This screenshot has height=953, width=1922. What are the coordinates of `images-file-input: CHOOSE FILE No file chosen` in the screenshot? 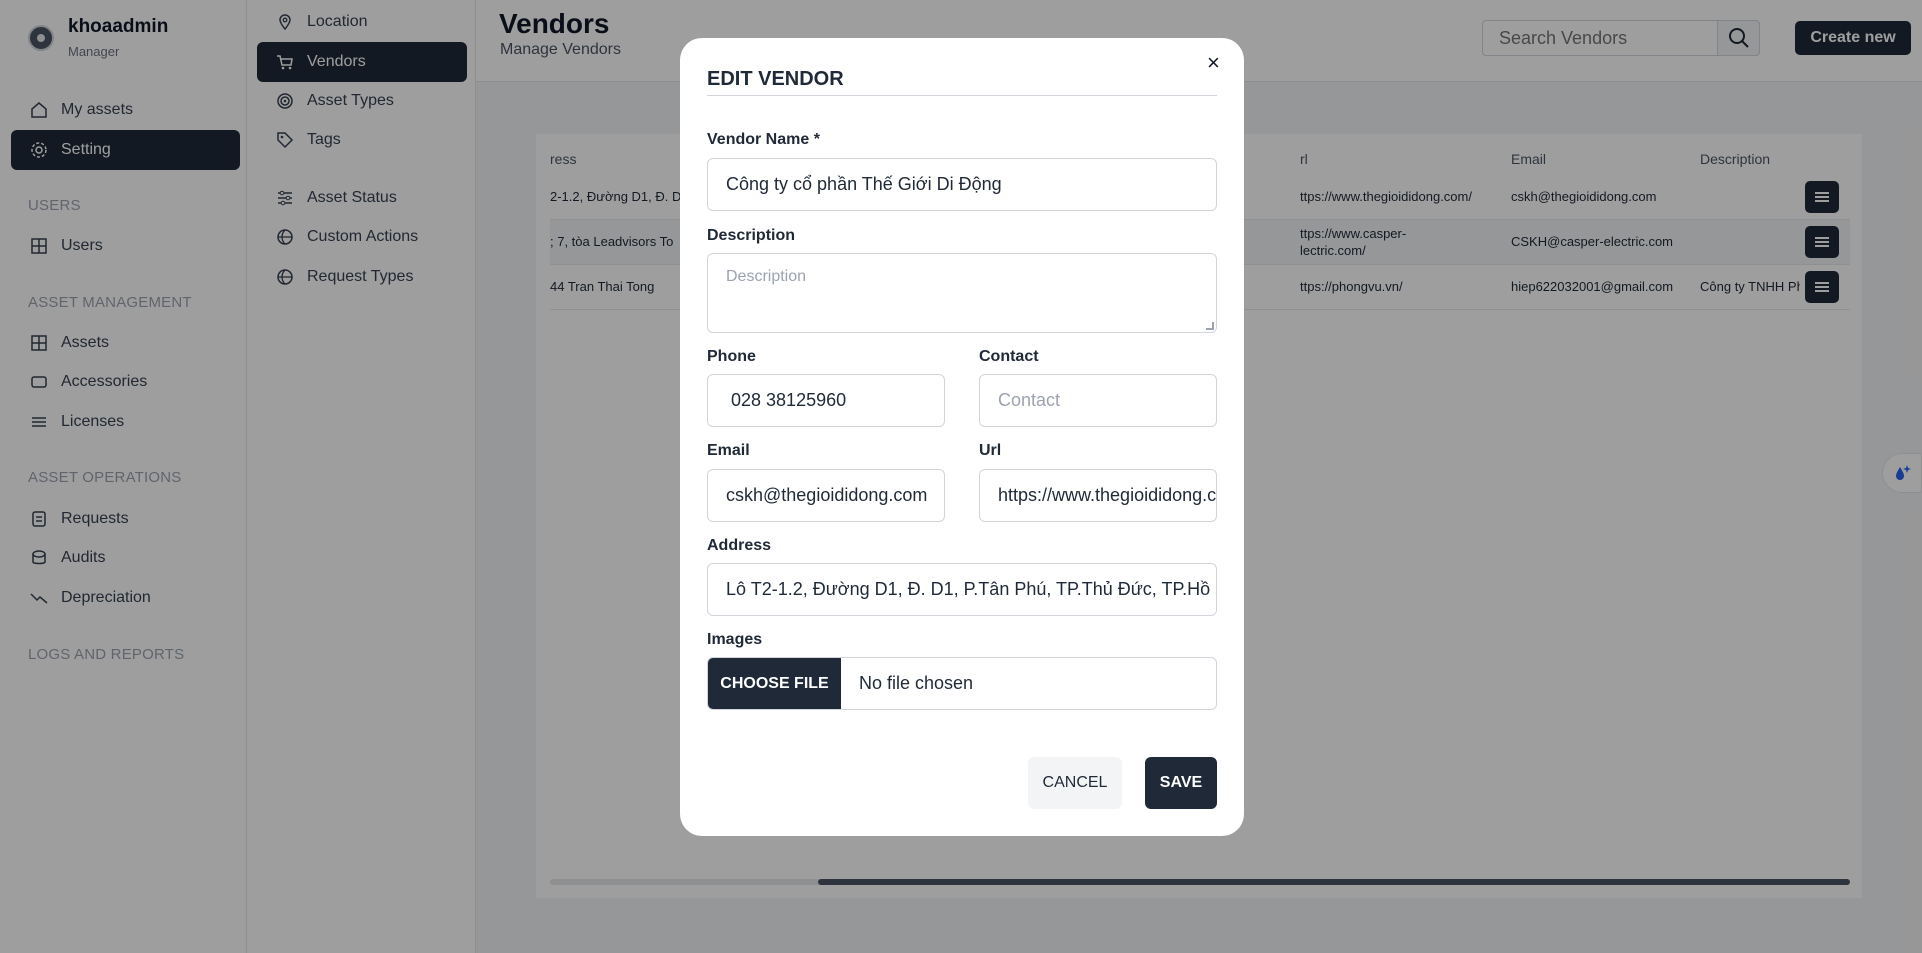 It's located at (962, 683).